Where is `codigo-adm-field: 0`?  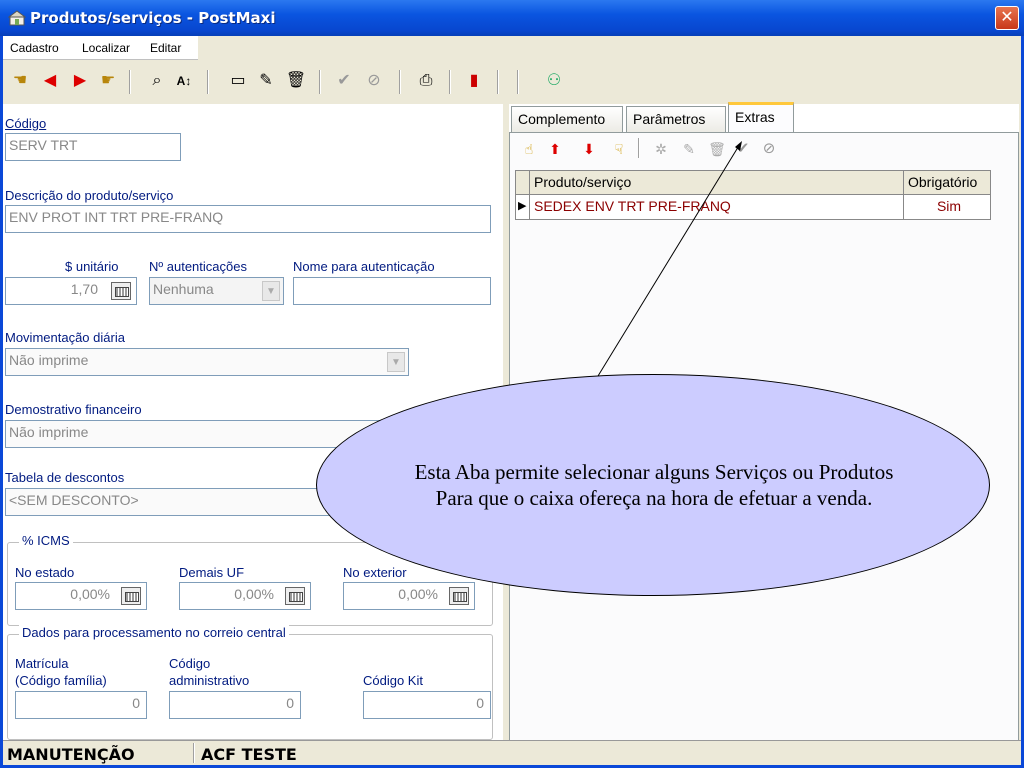
codigo-adm-field: 0 is located at coordinates (235, 705).